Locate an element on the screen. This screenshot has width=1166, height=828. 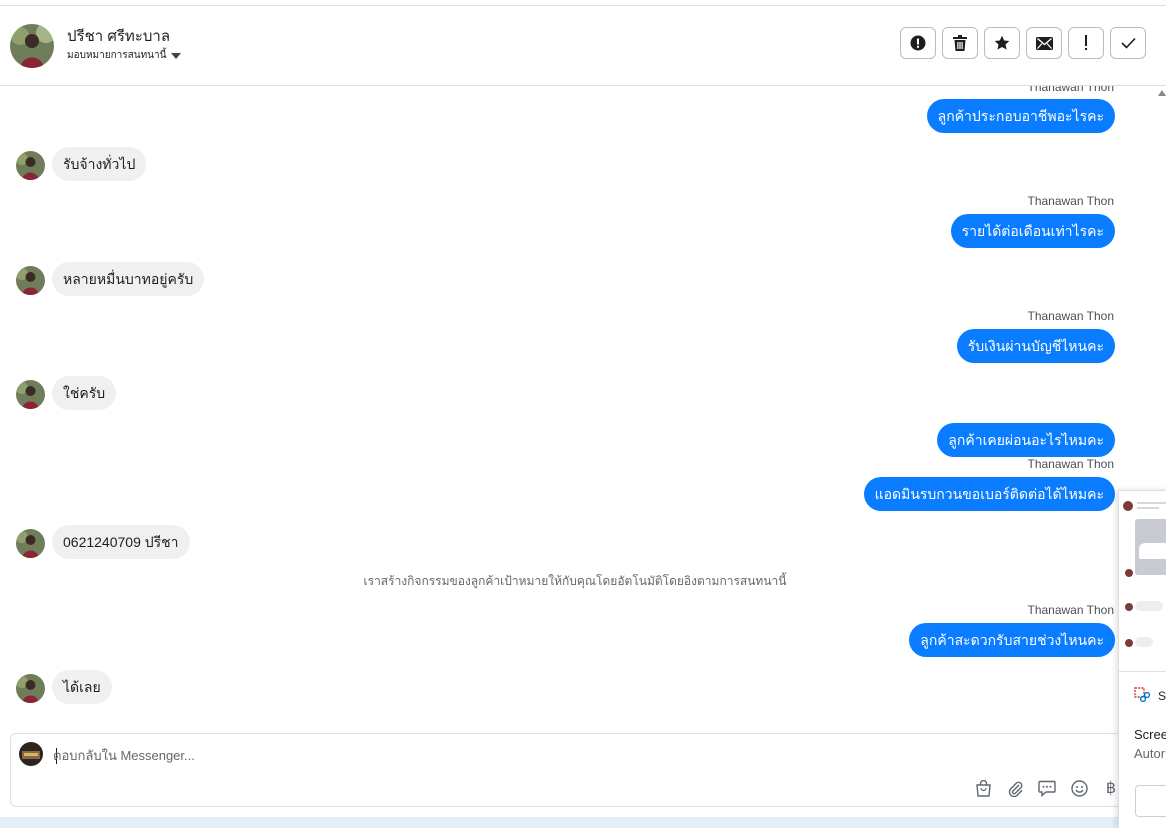
star-icon is located at coordinates (1002, 42).